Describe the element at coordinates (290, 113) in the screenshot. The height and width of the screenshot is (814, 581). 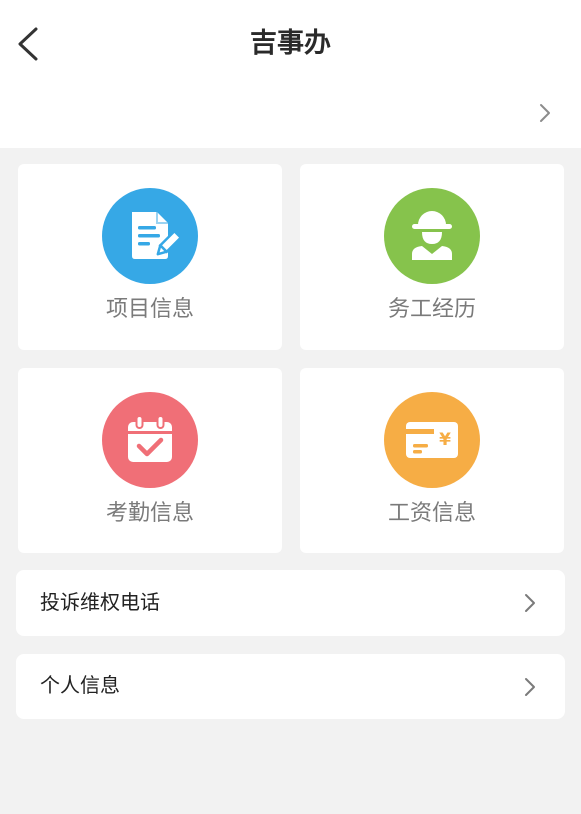
I see `header-subrow` at that location.